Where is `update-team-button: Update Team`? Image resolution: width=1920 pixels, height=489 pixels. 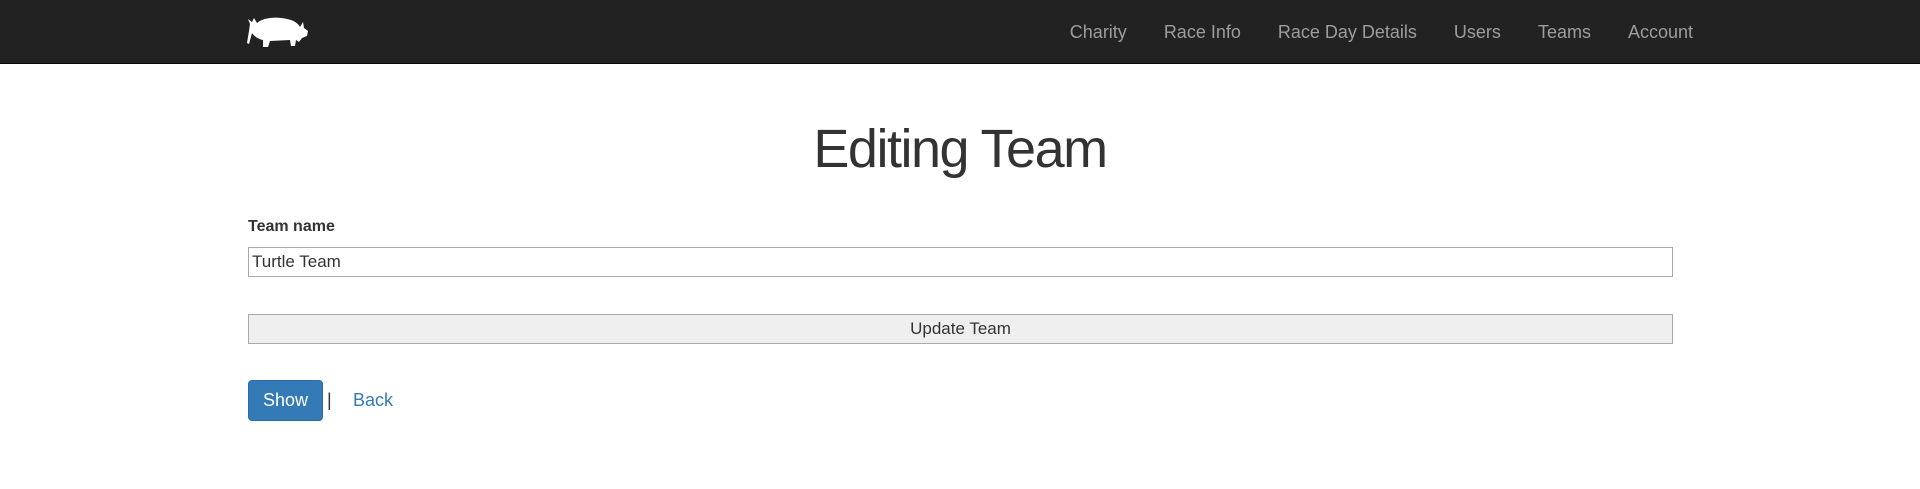 update-team-button: Update Team is located at coordinates (960, 329).